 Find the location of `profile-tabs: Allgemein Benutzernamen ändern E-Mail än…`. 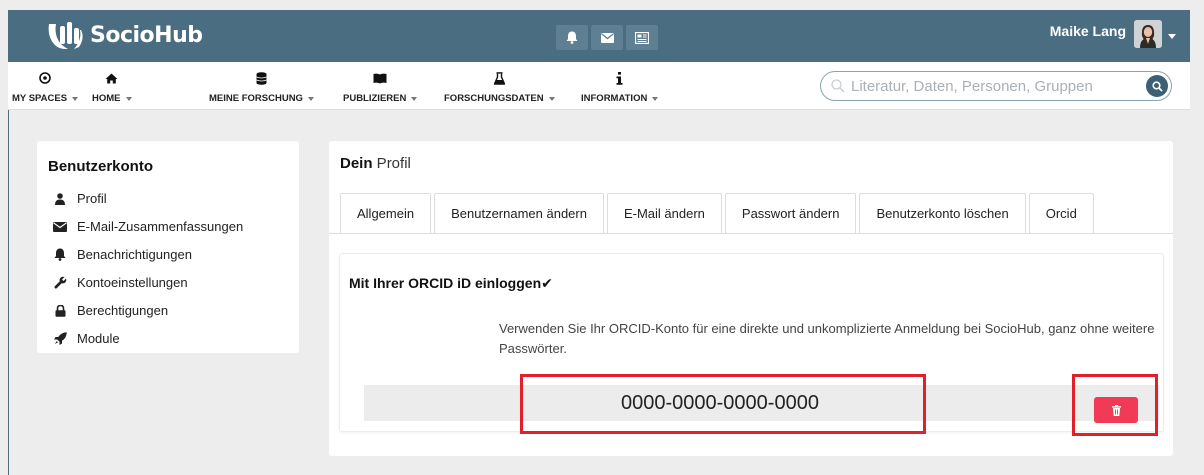

profile-tabs: Allgemein Benutzernamen ändern E-Mail än… is located at coordinates (718, 213).